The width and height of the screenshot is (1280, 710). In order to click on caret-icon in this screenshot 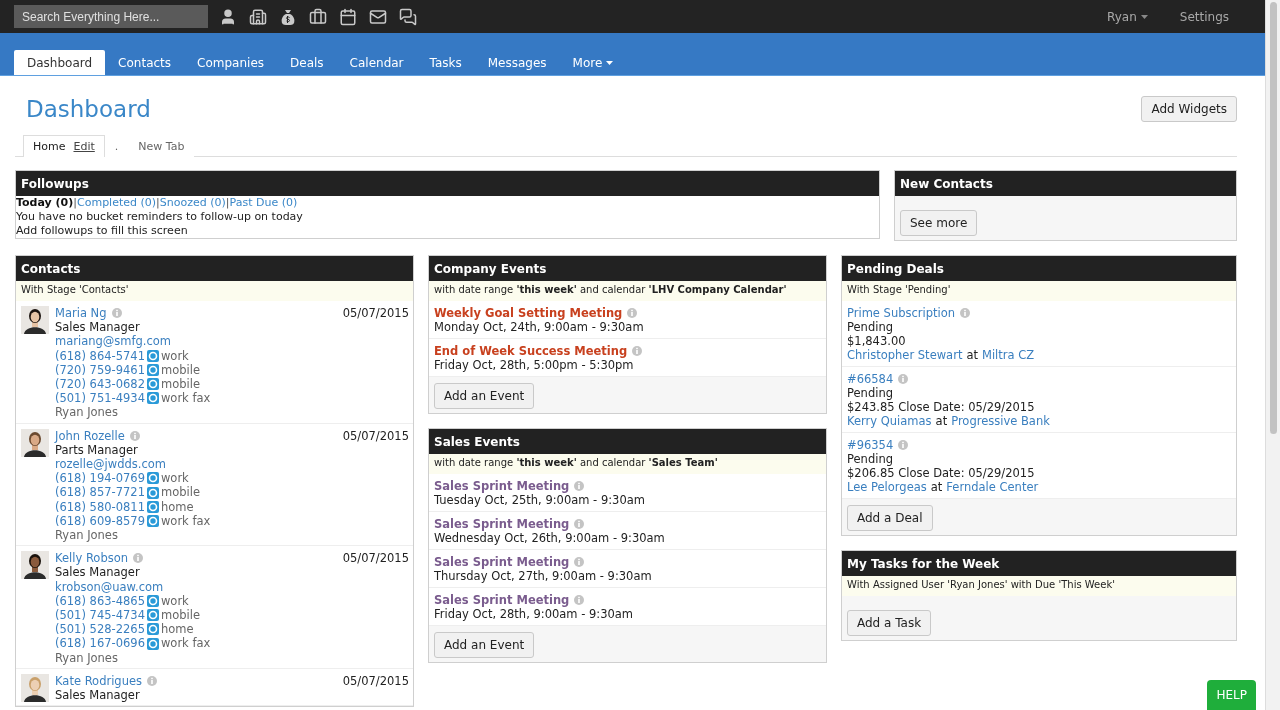, I will do `click(1144, 16)`.